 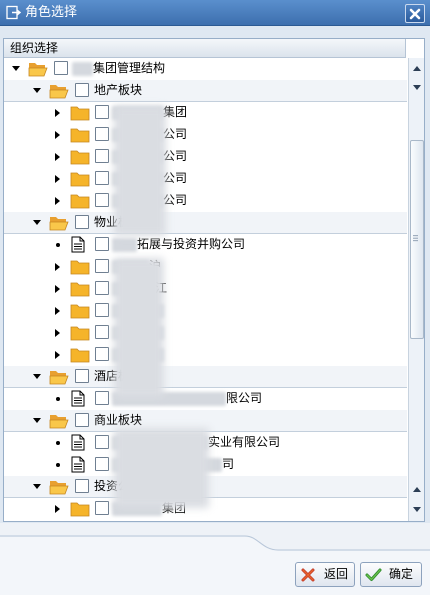 I want to click on tree-row-root: 集团管理结构, so click(x=205, y=69).